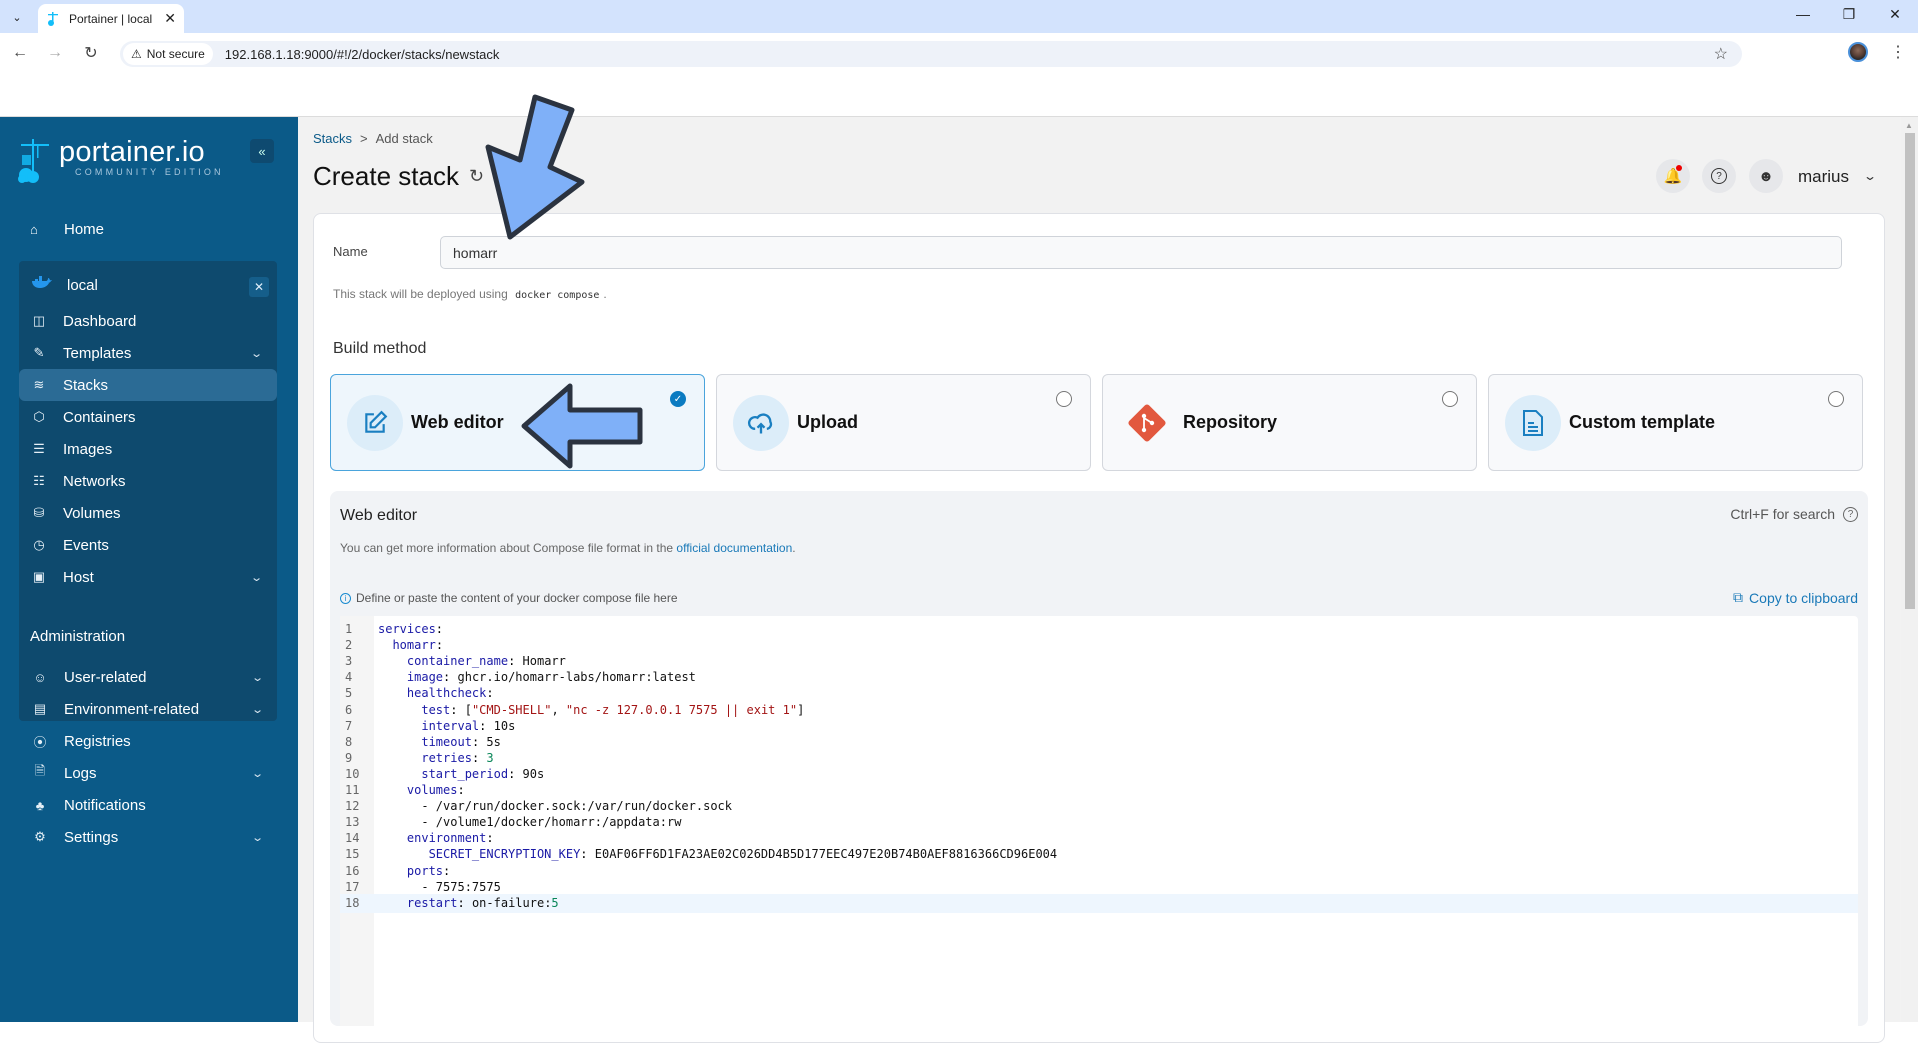  I want to click on copy-to-clipboard-button: ⧉ Copy to clipboard, so click(1795, 597).